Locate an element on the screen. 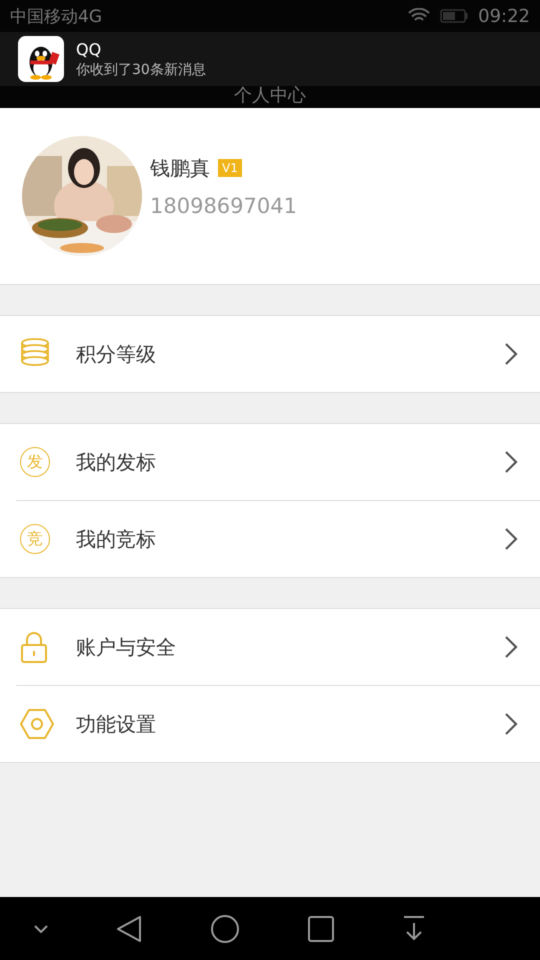 The height and width of the screenshot is (960, 540). back-icon is located at coordinates (129, 928).